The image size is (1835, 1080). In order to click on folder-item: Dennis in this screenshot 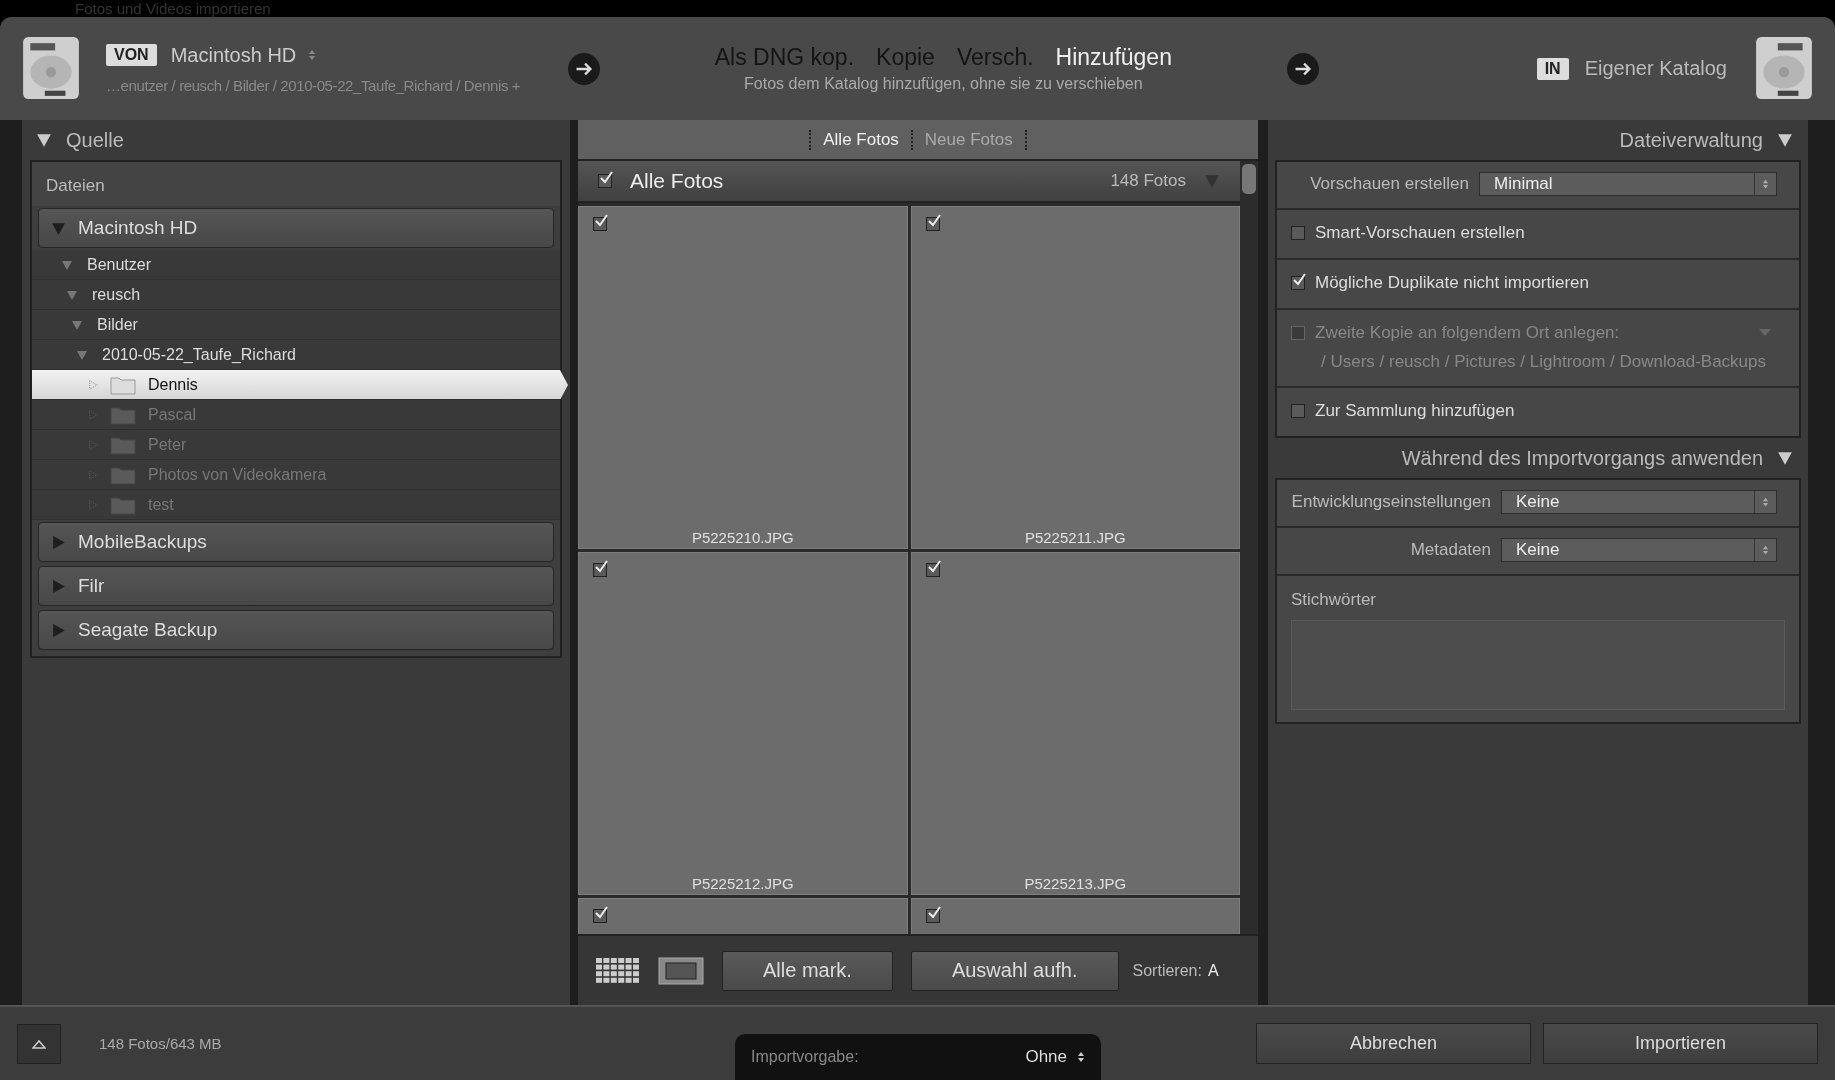, I will do `click(300, 385)`.